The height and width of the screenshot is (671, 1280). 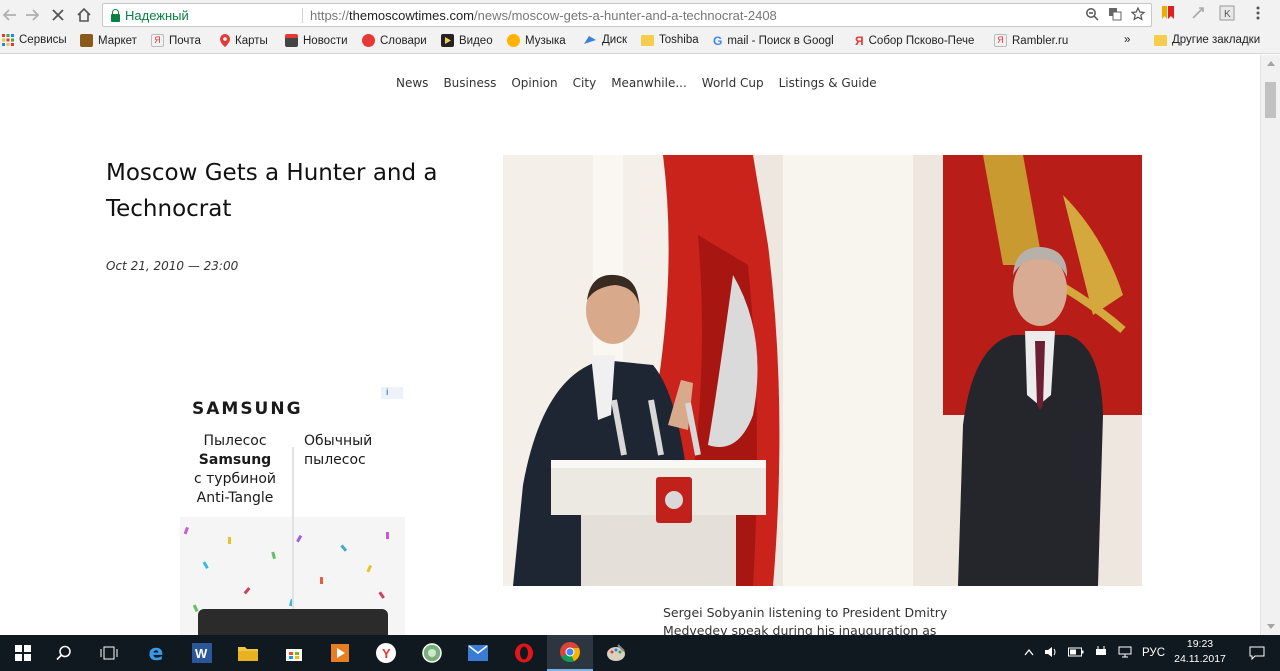 I want to click on translate-icon, so click(x=1115, y=15).